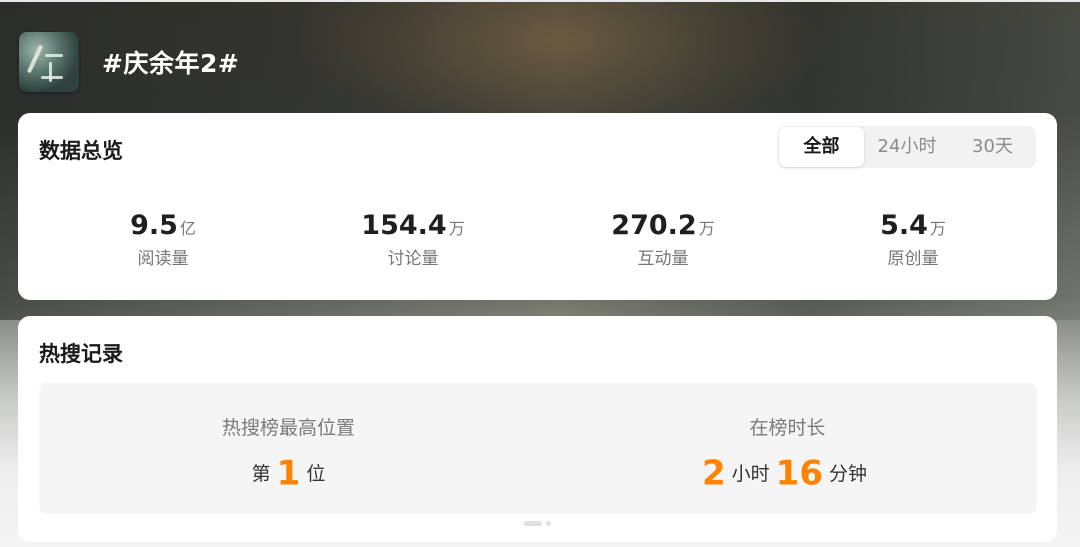  I want to click on duration-minutes: 16, so click(799, 473).